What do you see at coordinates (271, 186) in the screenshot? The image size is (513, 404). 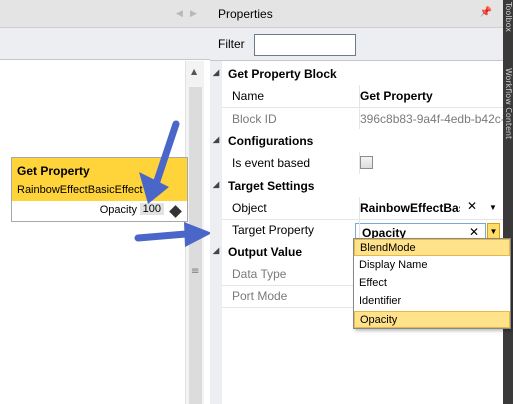 I see `category-label: Target Settings` at bounding box center [271, 186].